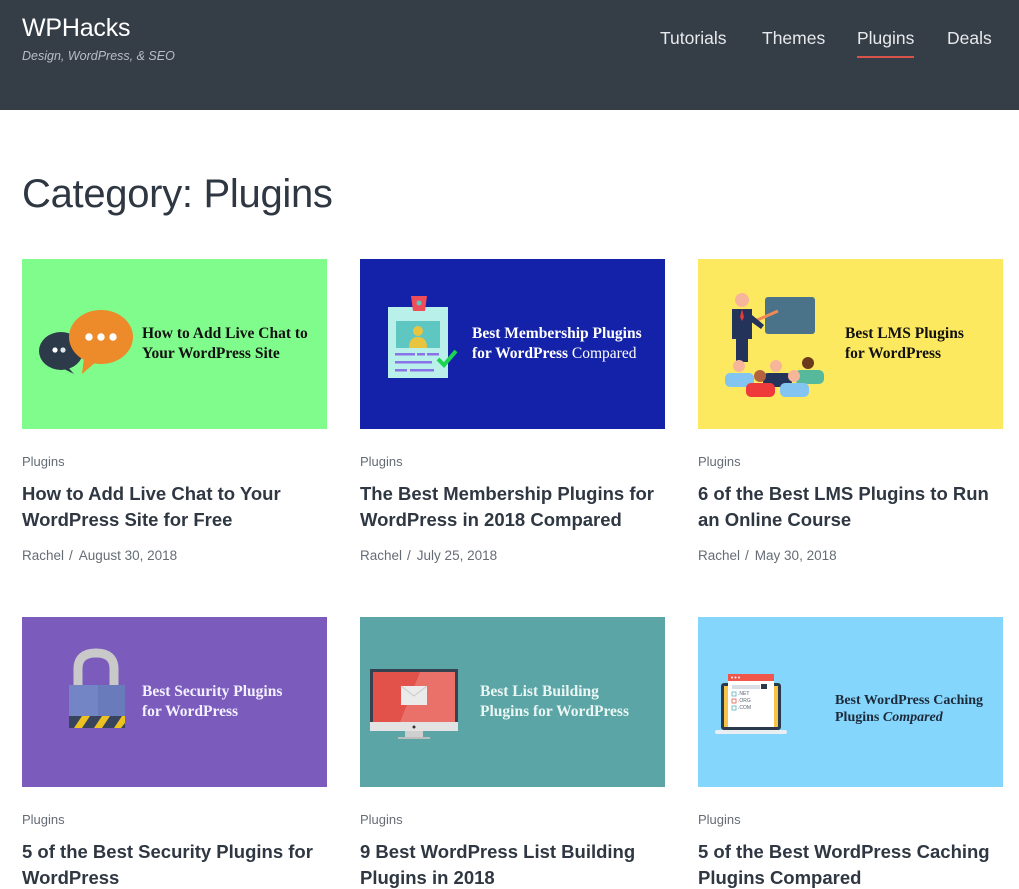 The height and width of the screenshot is (889, 1019). Describe the element at coordinates (128, 555) in the screenshot. I see `post-date-link: August 30, 2018` at that location.